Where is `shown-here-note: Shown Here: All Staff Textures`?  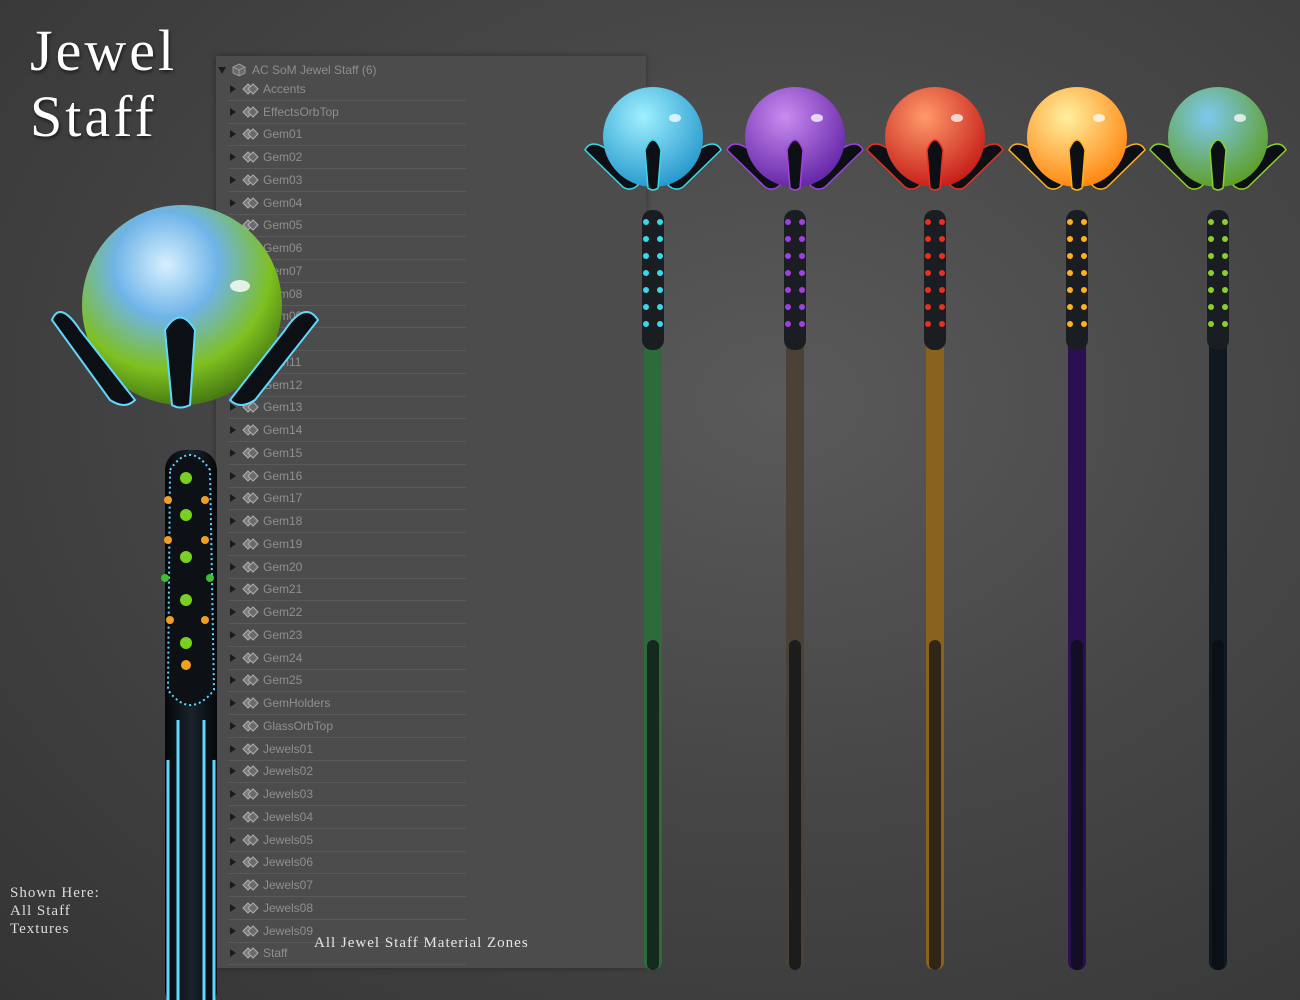
shown-here-note: Shown Here: All Staff Textures is located at coordinates (55, 911).